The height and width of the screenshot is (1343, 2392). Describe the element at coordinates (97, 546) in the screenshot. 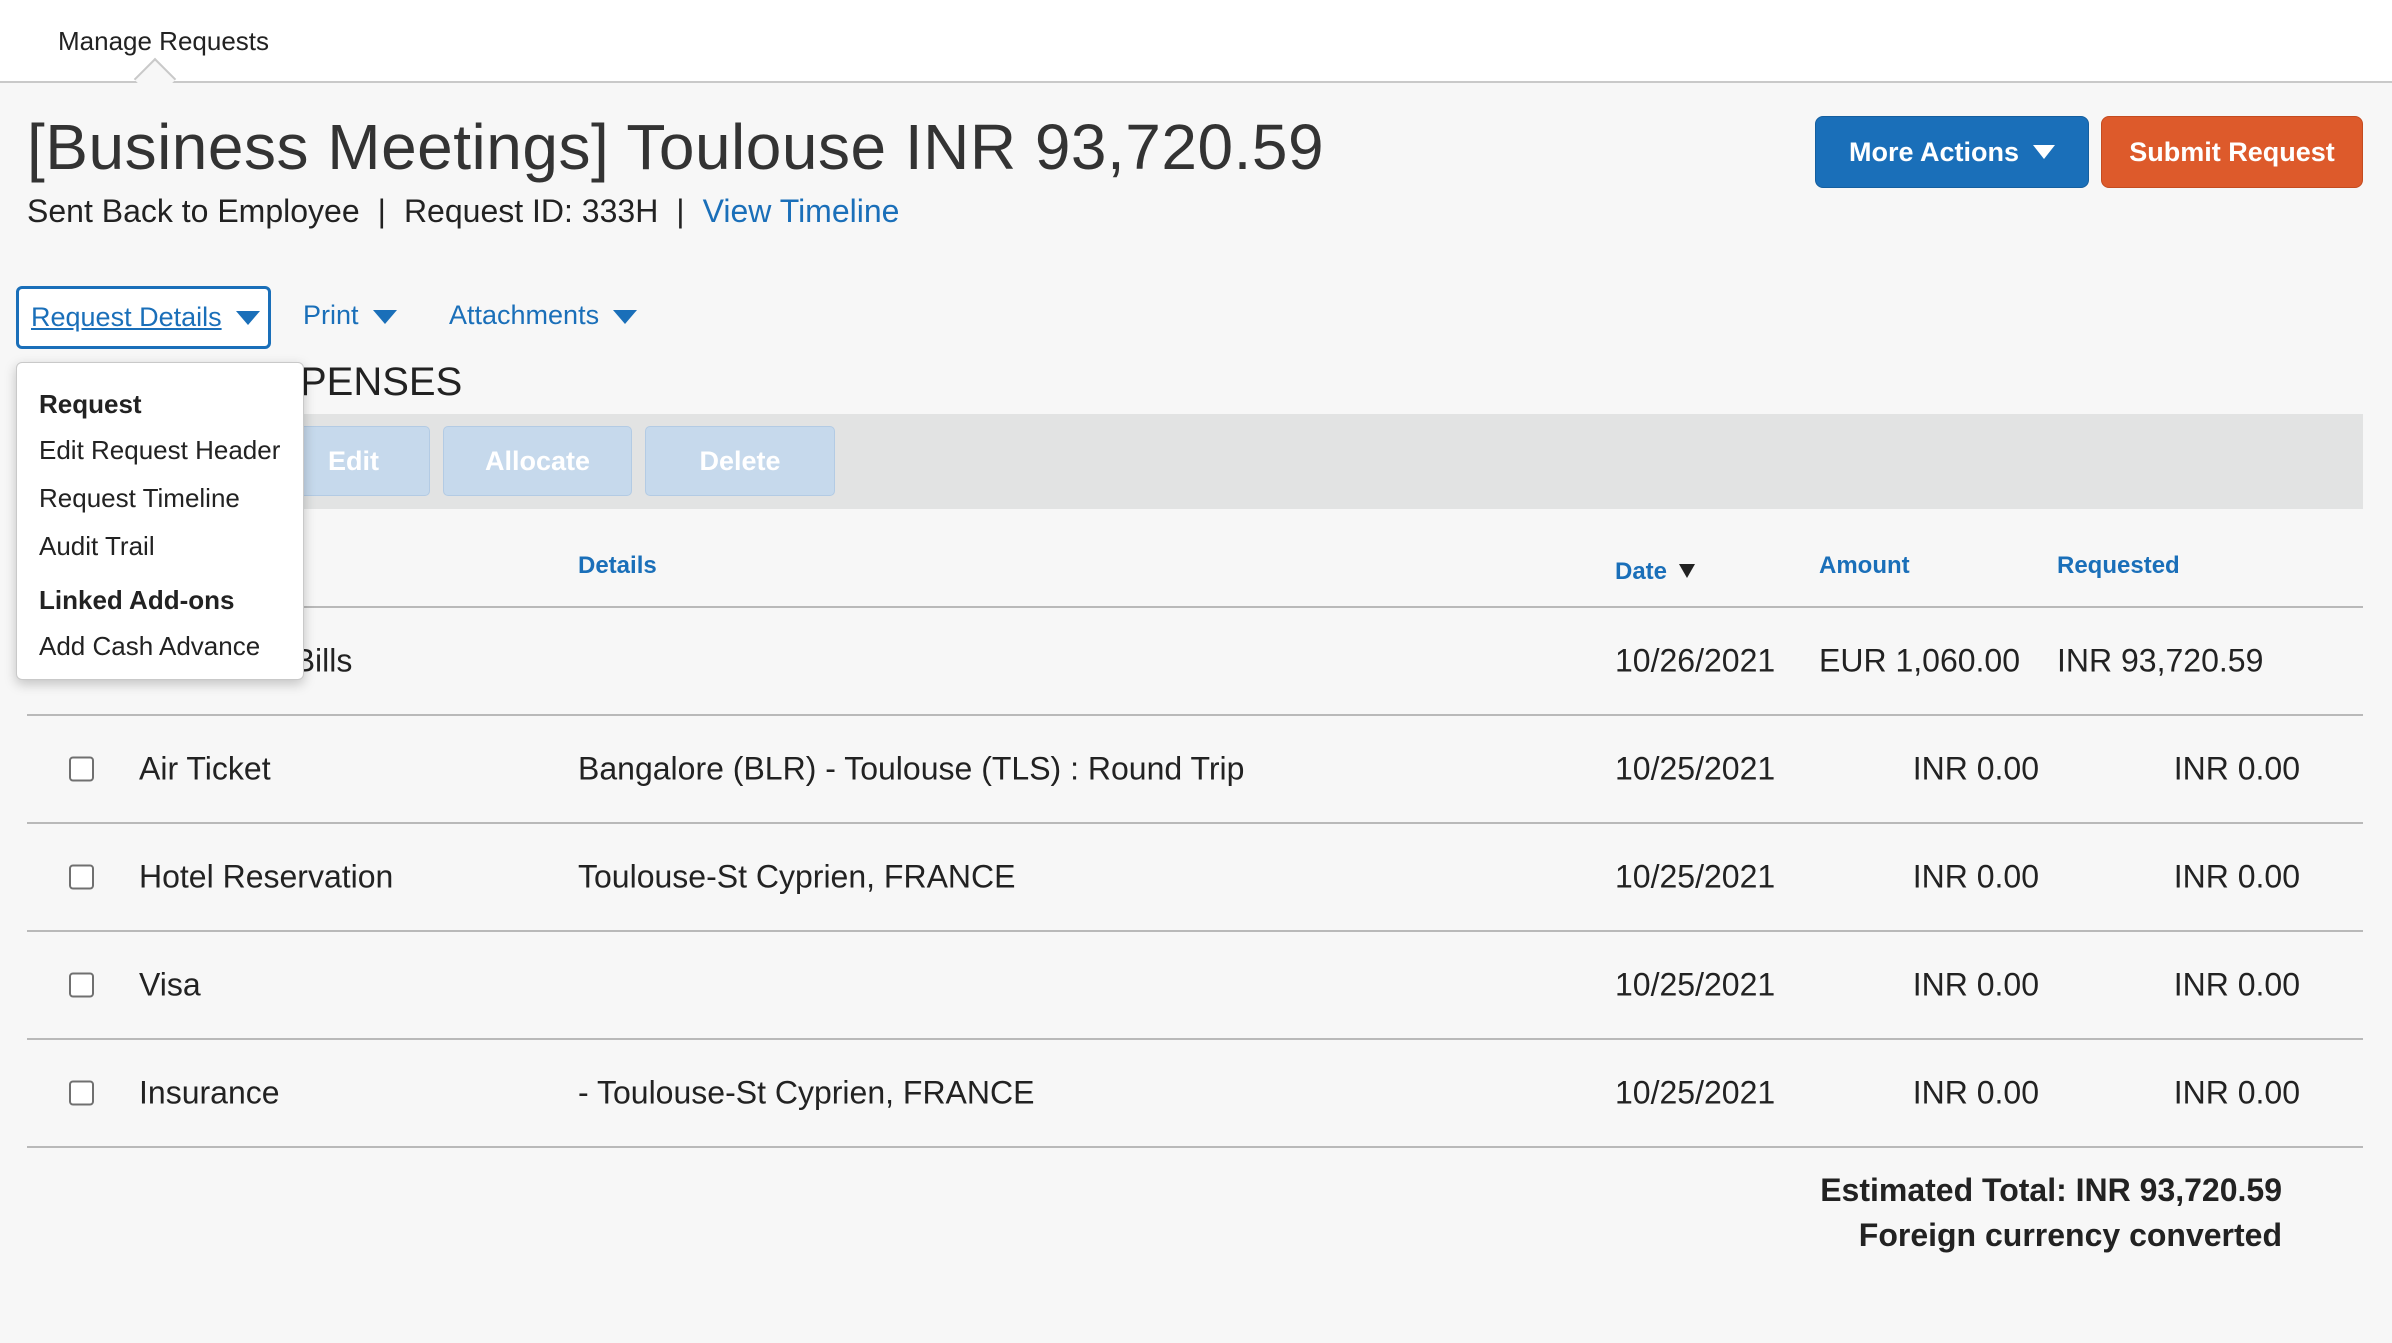

I see `menu-item-audit-trail: Audit Trail` at that location.